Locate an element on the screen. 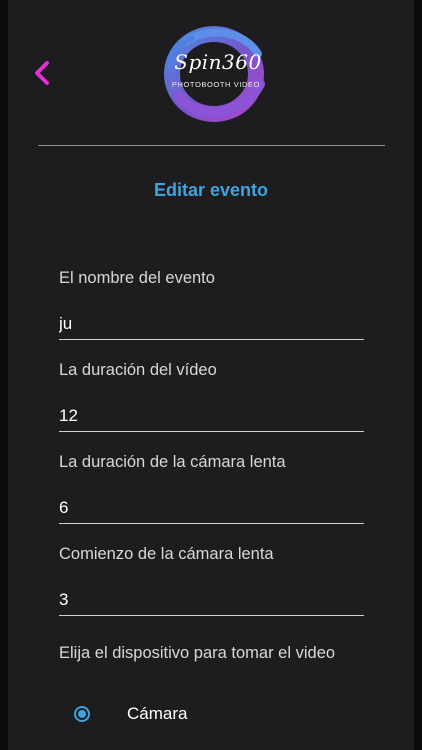  device-label: Elija el dispositivo para tomar el video is located at coordinates (197, 653).